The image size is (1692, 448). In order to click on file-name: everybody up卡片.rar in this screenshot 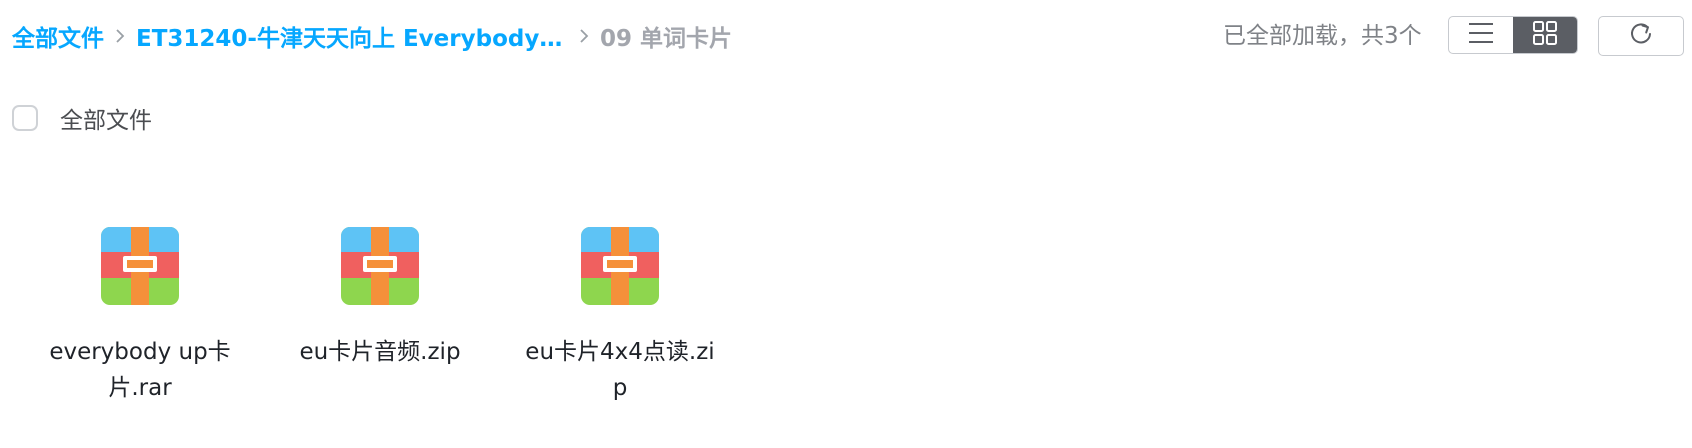, I will do `click(140, 370)`.